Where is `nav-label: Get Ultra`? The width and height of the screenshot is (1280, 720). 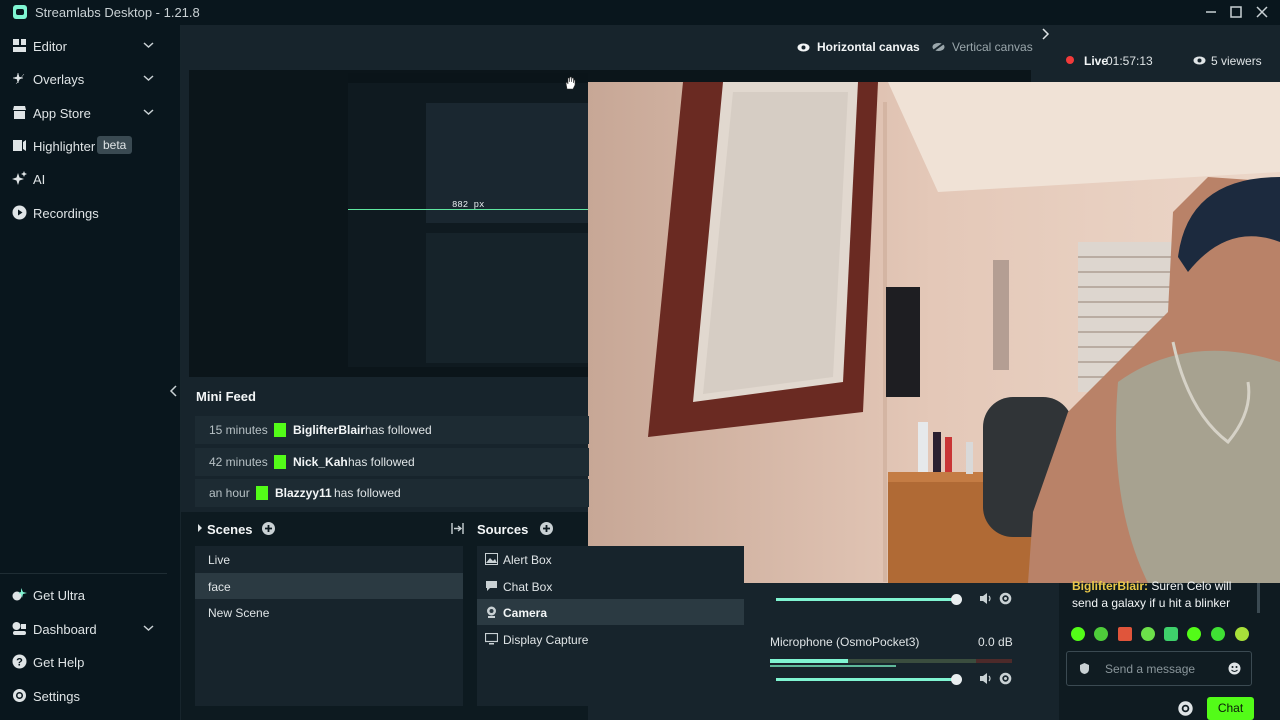
nav-label: Get Ultra is located at coordinates (59, 595).